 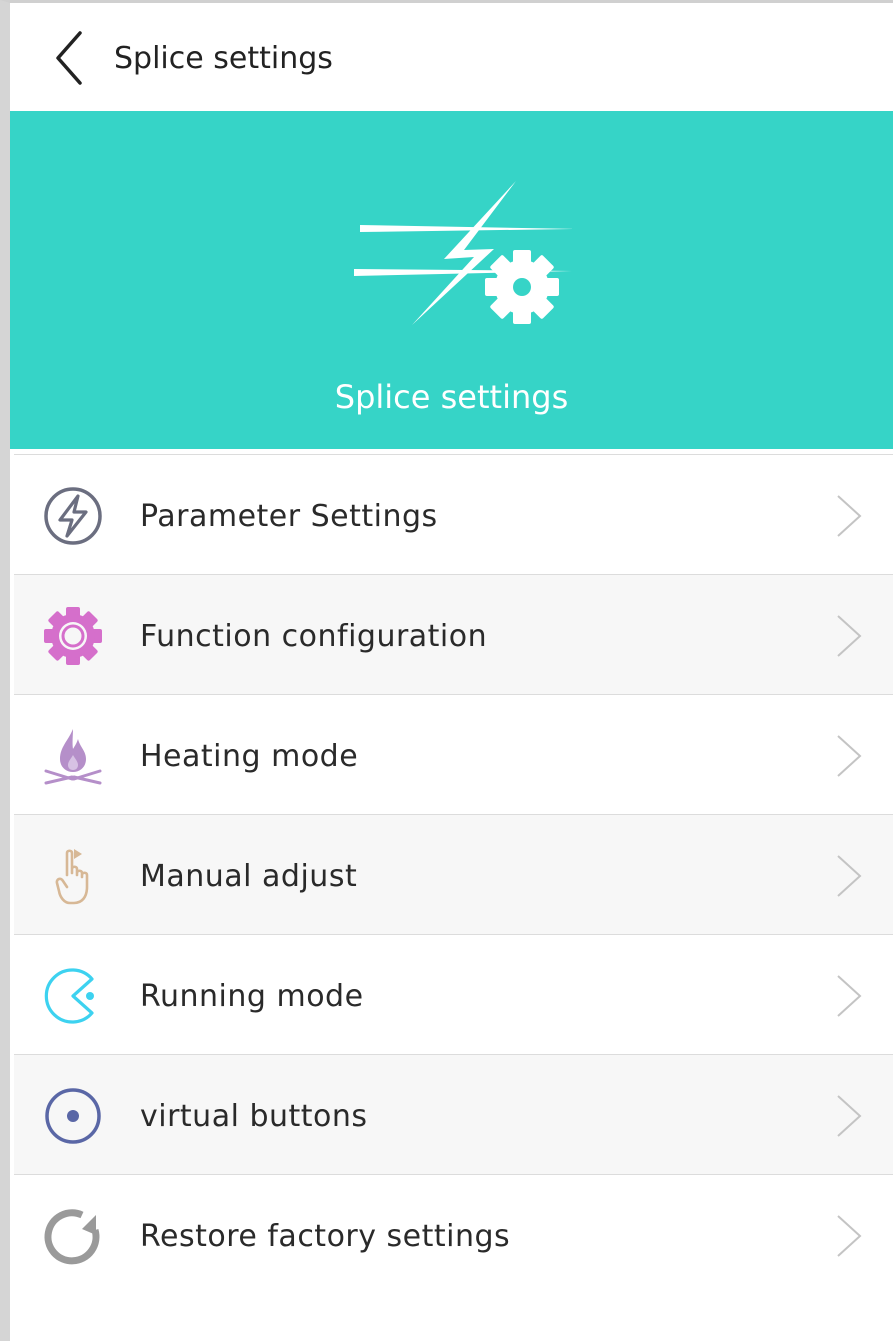 I want to click on menu-item-label: Heating mode, so click(x=249, y=756).